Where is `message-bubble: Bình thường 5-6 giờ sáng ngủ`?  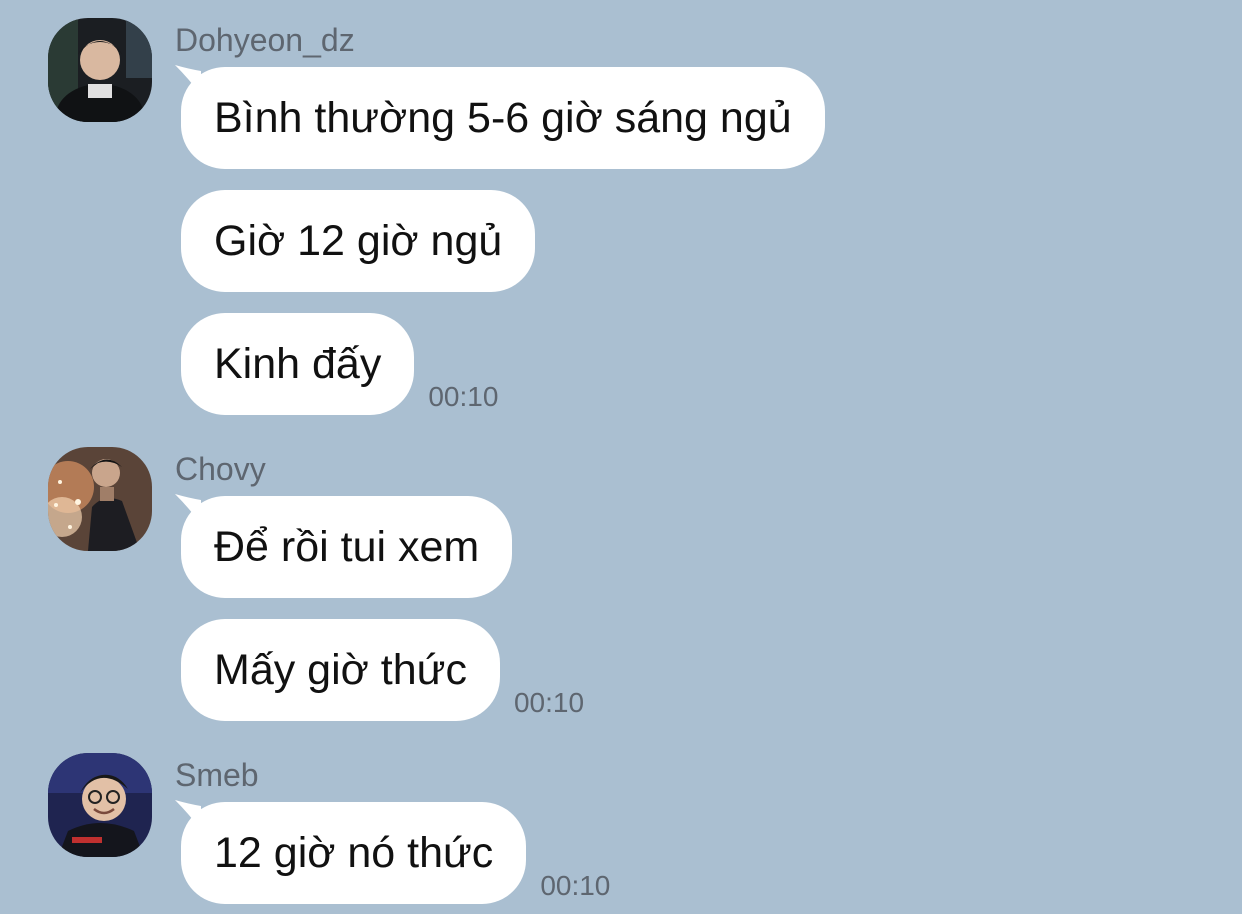 message-bubble: Bình thường 5-6 giờ sáng ngủ is located at coordinates (500, 117).